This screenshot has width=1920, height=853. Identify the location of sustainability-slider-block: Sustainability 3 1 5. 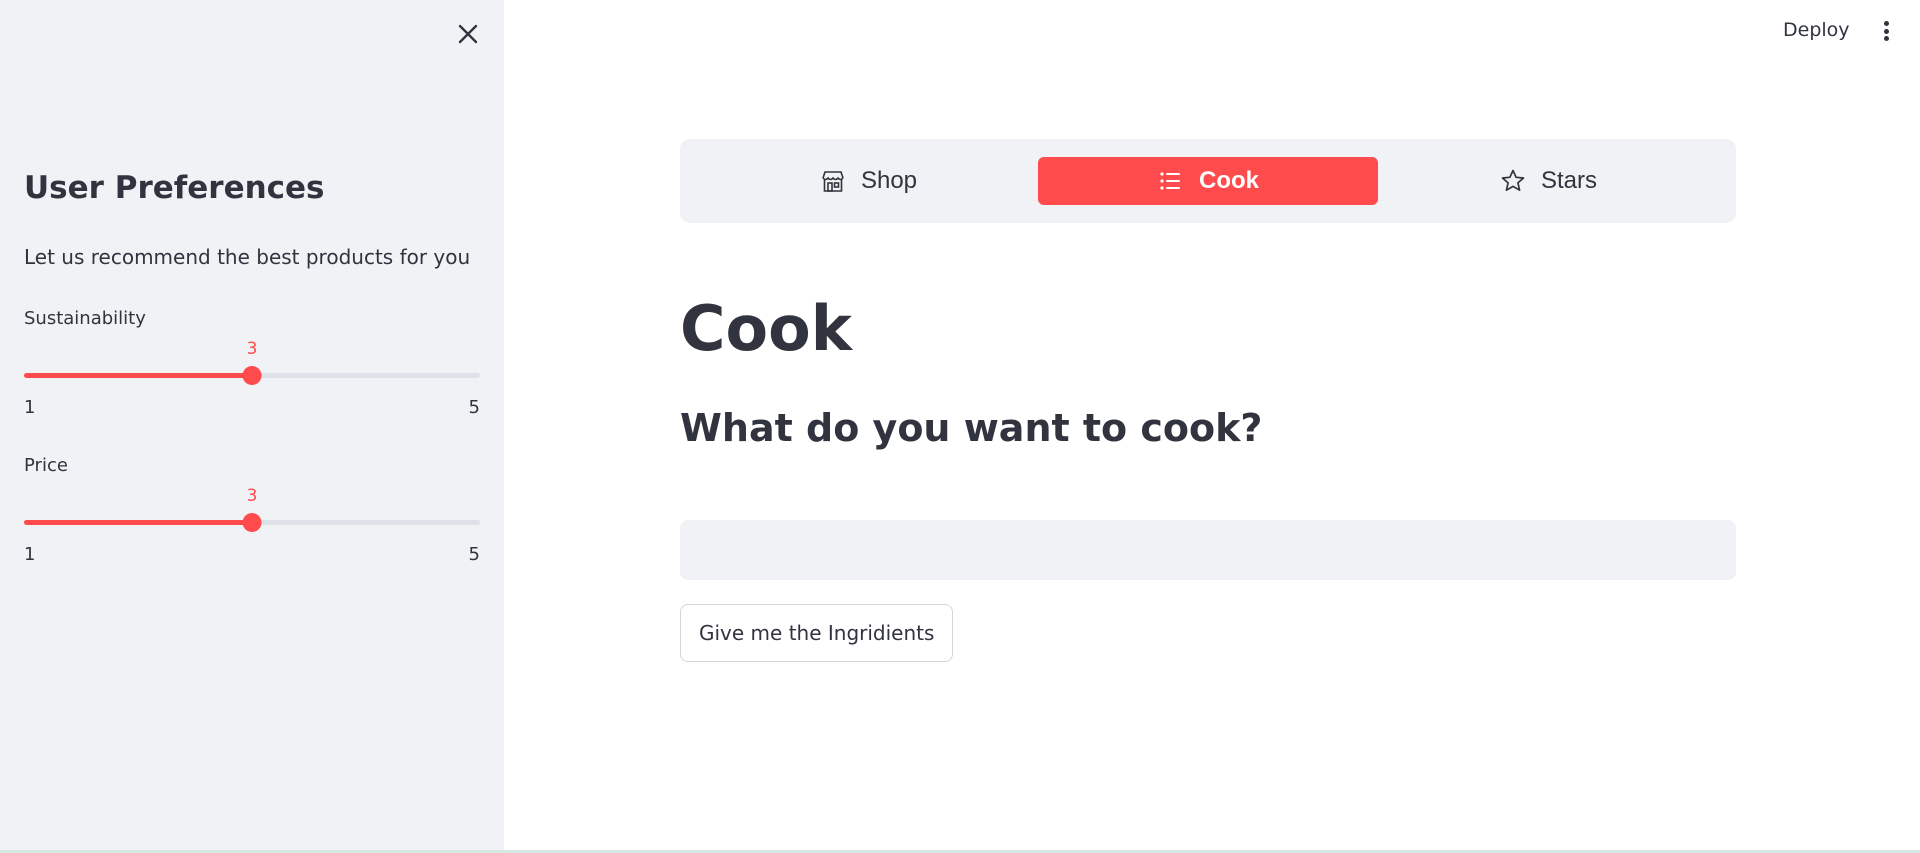
(252, 363).